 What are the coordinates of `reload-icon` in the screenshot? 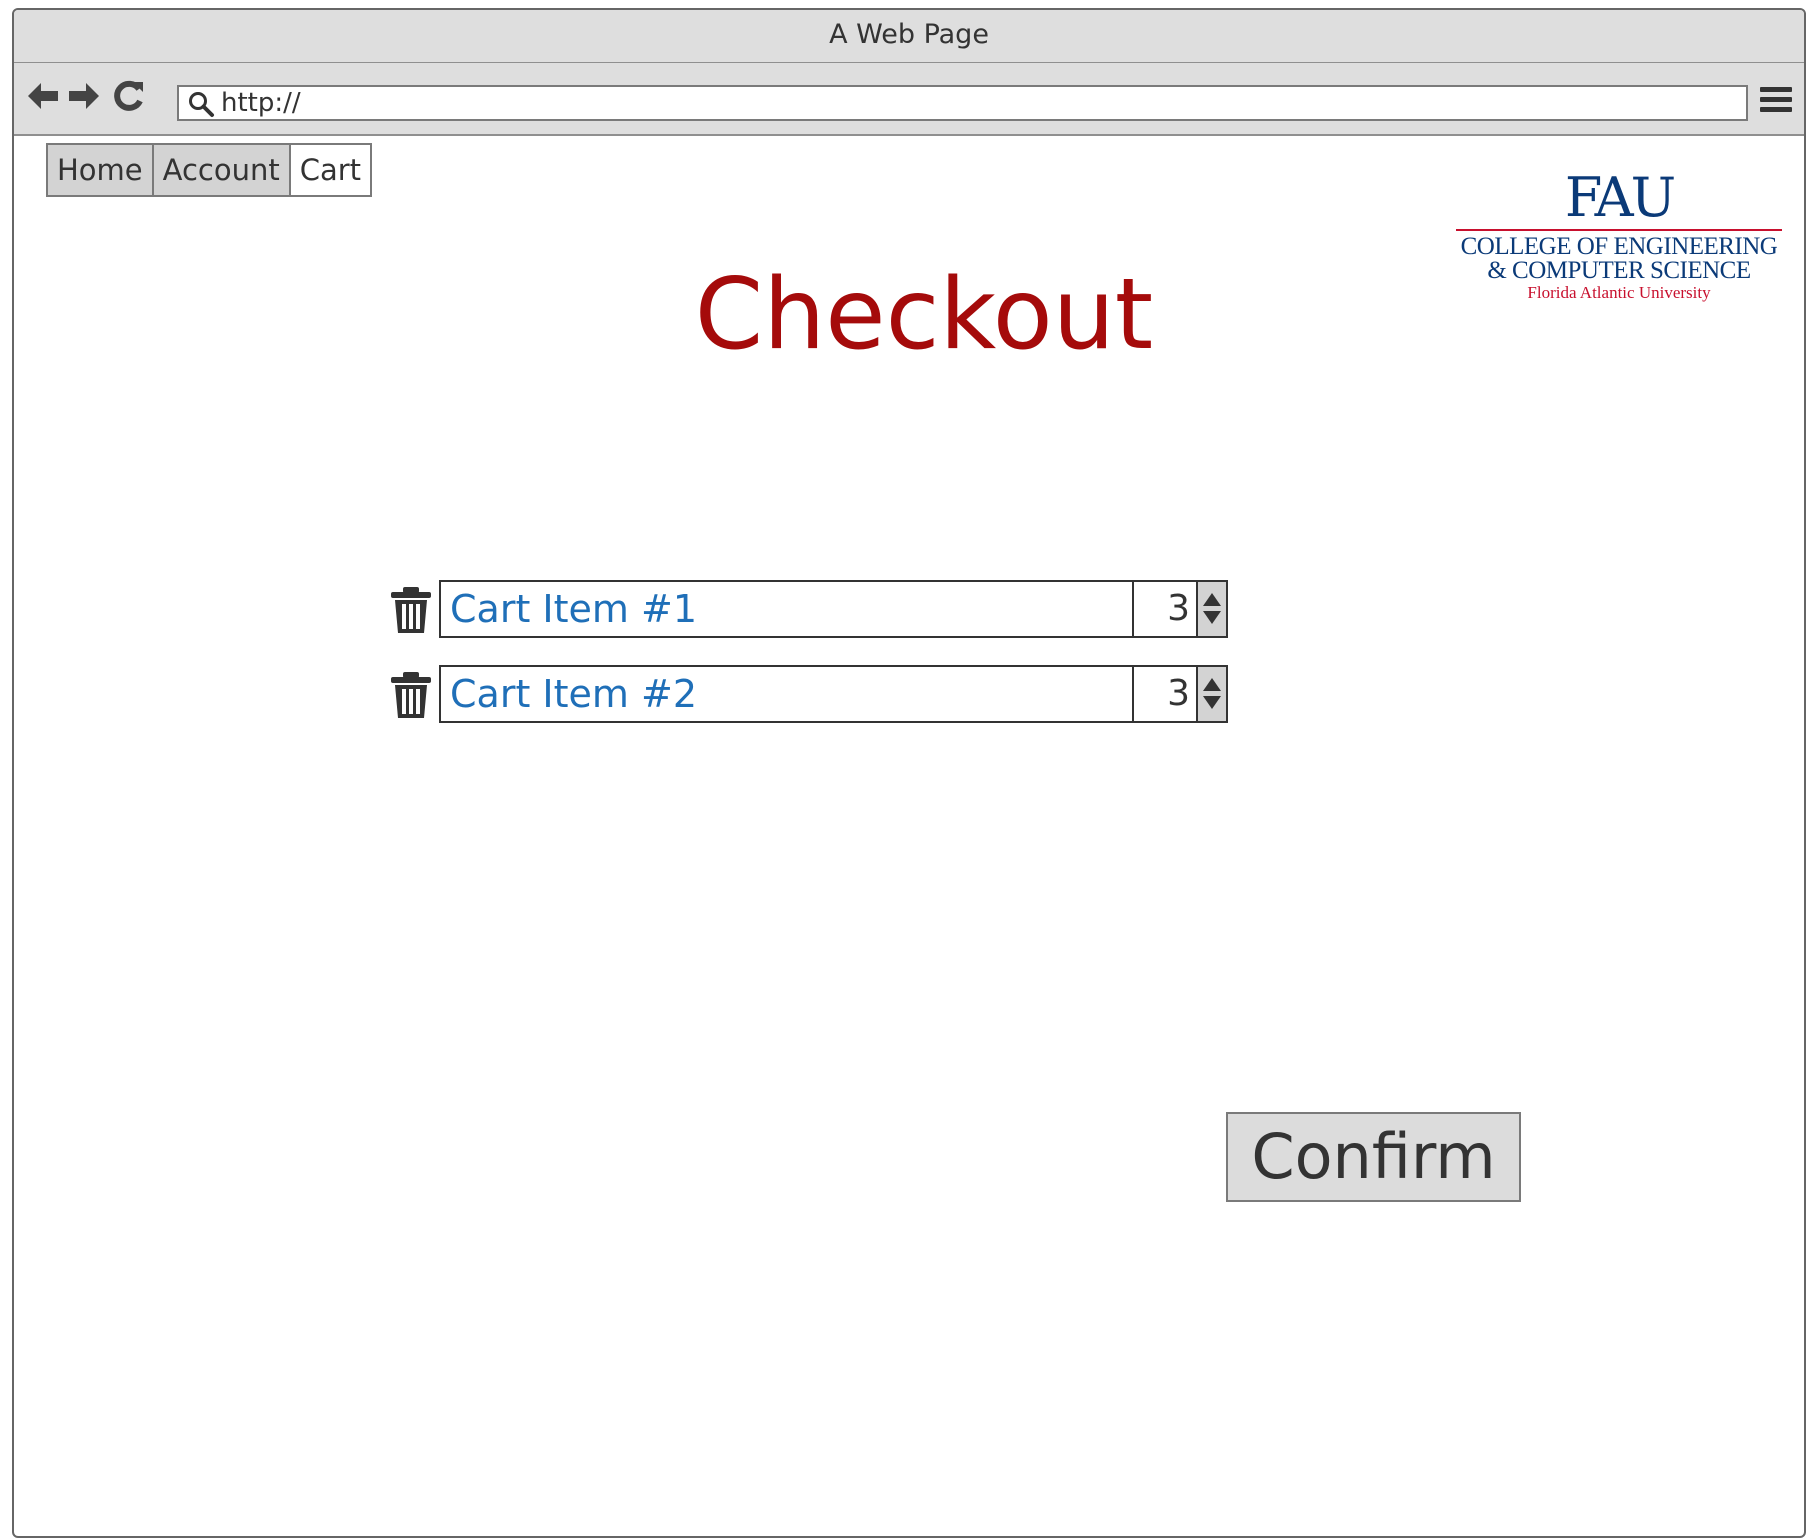 It's located at (128, 95).